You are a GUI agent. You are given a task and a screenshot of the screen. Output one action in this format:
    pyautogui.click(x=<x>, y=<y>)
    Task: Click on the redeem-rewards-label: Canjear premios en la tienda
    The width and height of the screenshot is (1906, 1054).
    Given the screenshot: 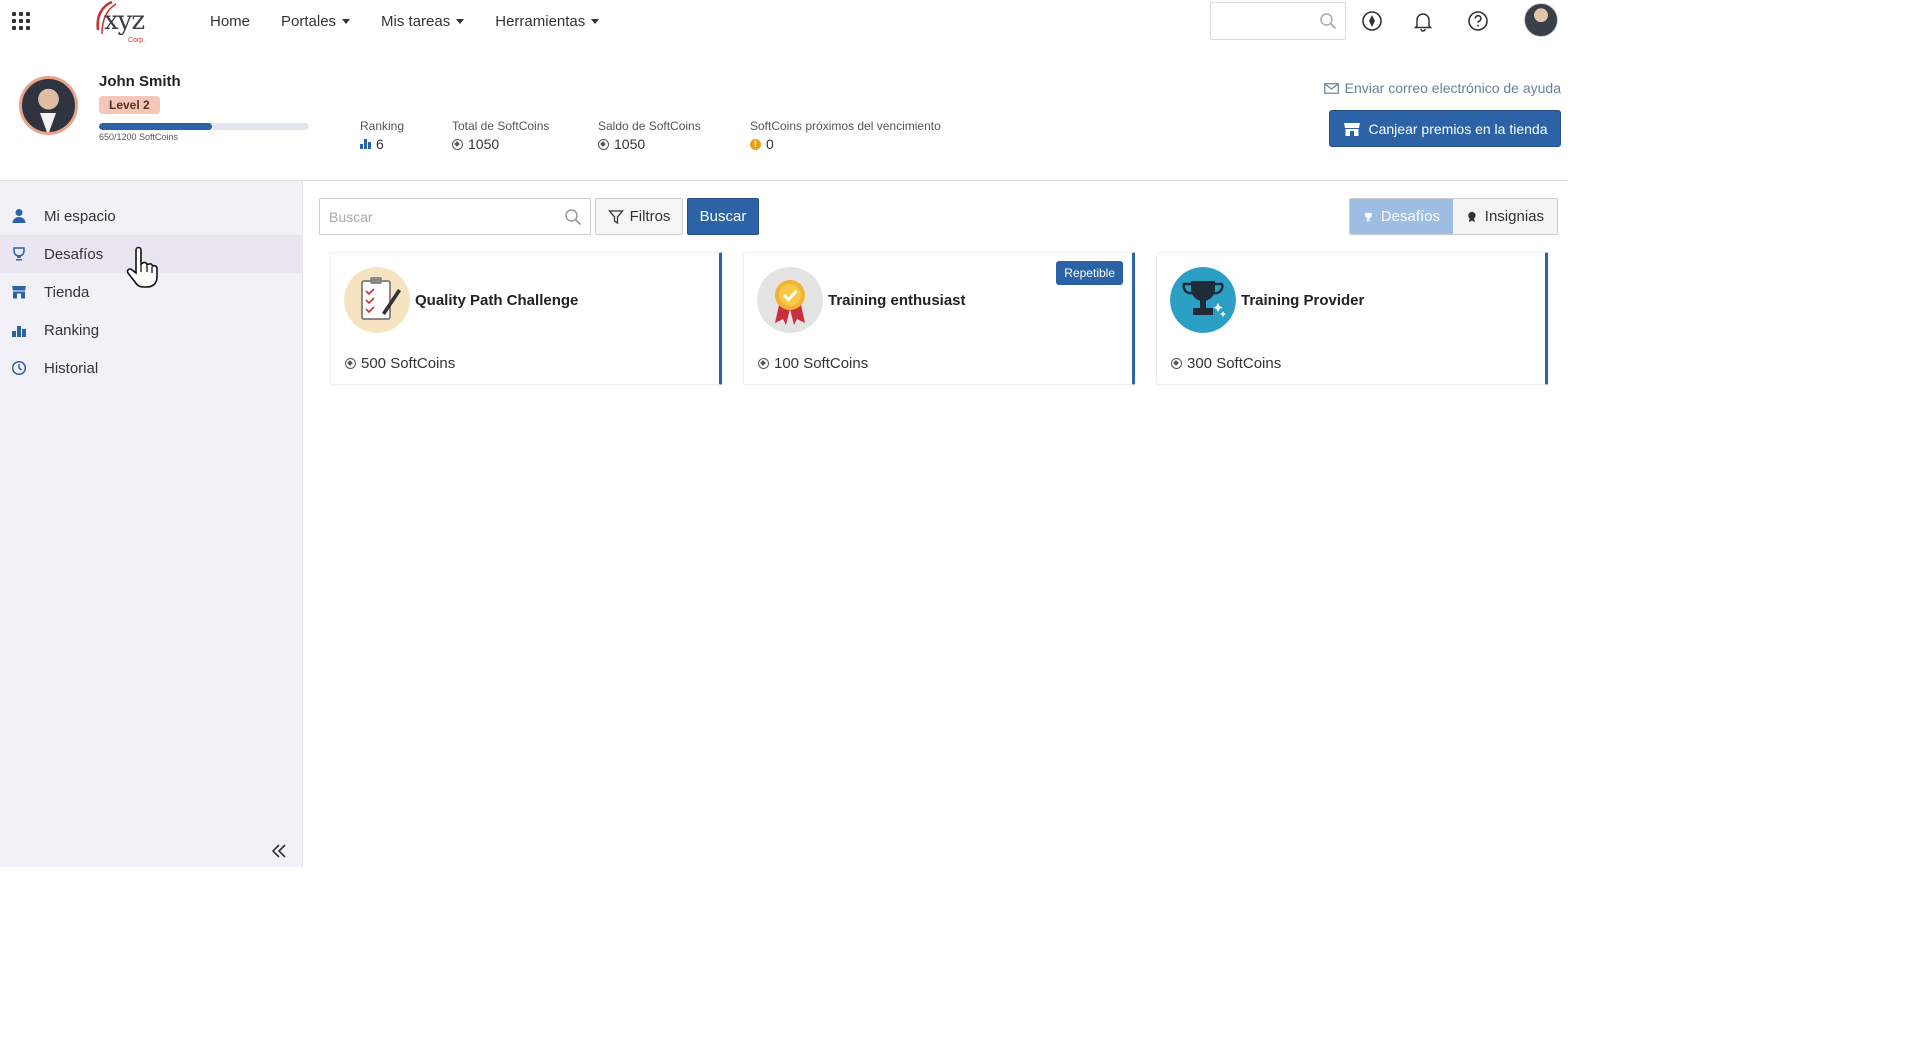 What is the action you would take?
    pyautogui.click(x=1458, y=128)
    